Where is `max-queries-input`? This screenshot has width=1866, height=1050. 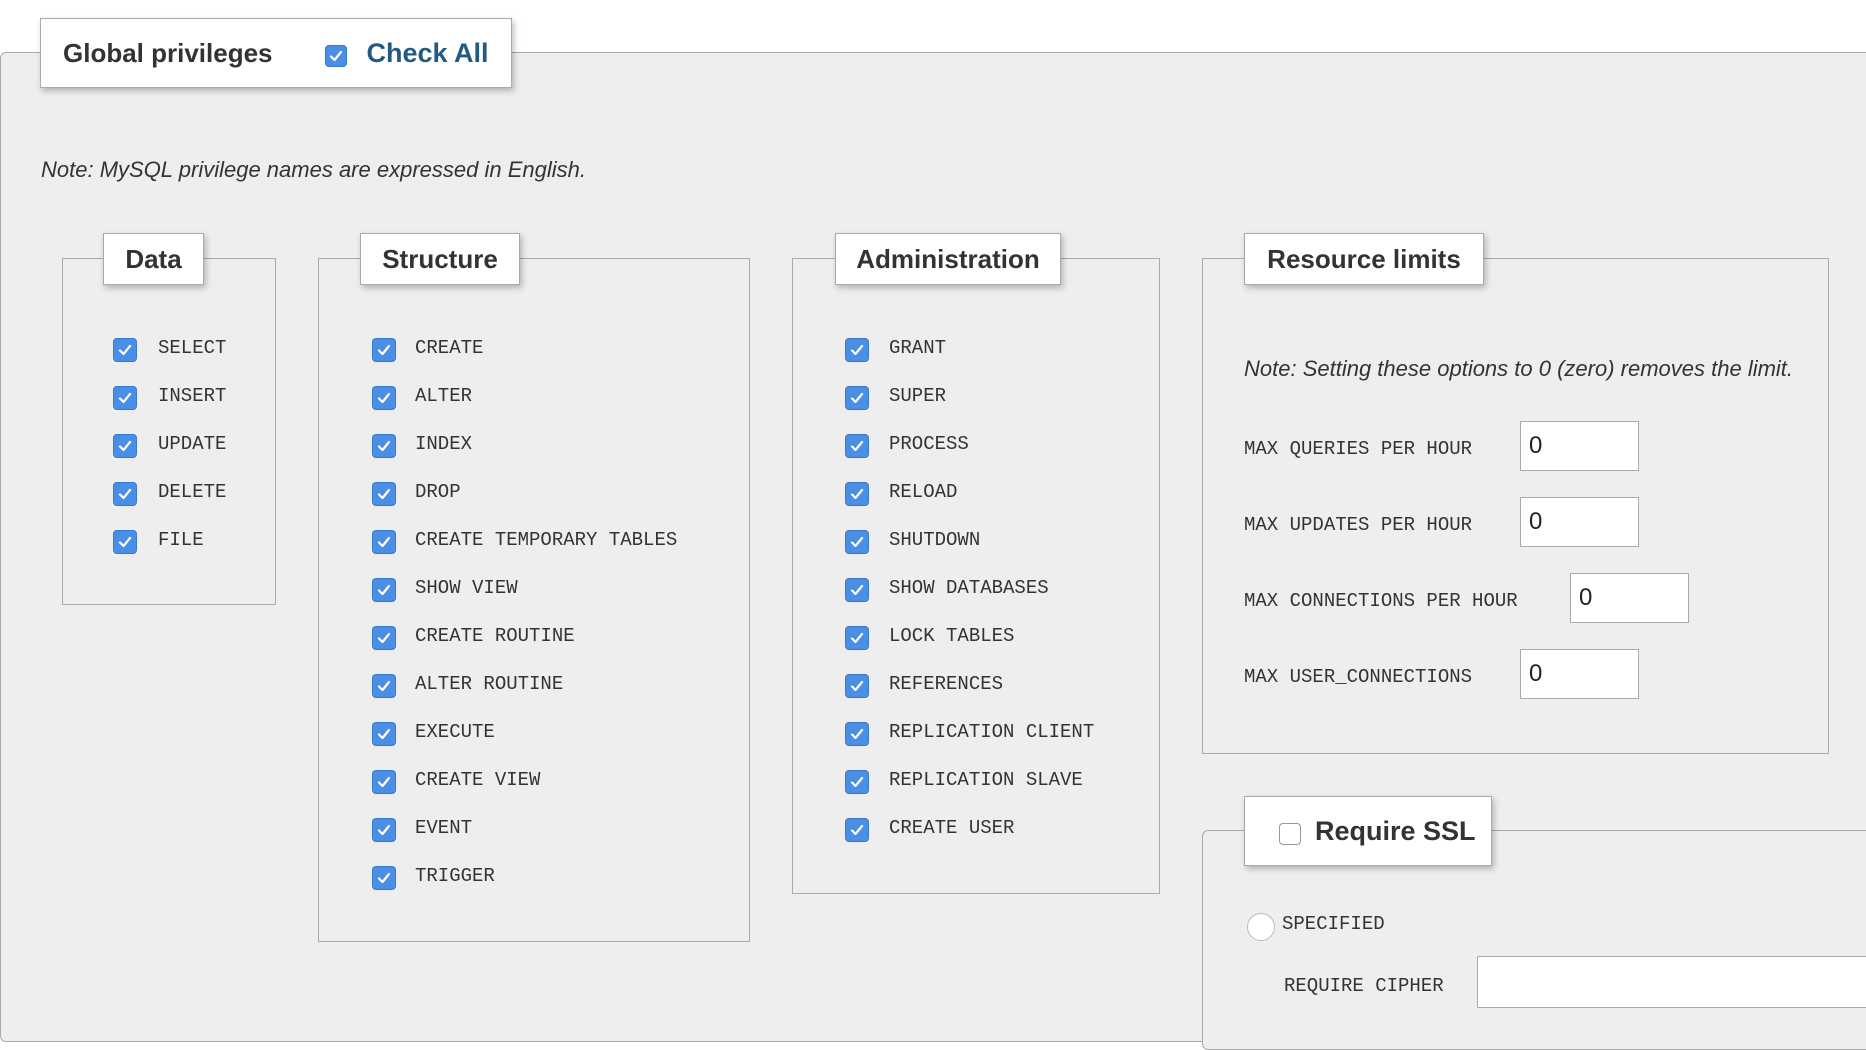 max-queries-input is located at coordinates (1579, 446).